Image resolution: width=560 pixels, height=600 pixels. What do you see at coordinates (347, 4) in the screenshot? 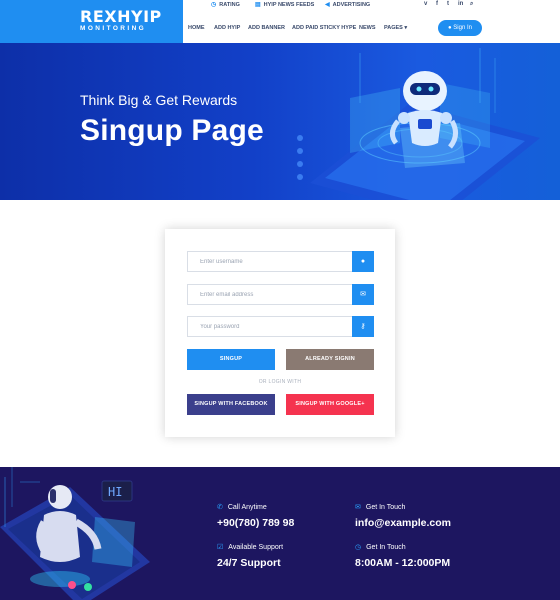
I see `top-link-advertising: ◀ ADVERTISING` at bounding box center [347, 4].